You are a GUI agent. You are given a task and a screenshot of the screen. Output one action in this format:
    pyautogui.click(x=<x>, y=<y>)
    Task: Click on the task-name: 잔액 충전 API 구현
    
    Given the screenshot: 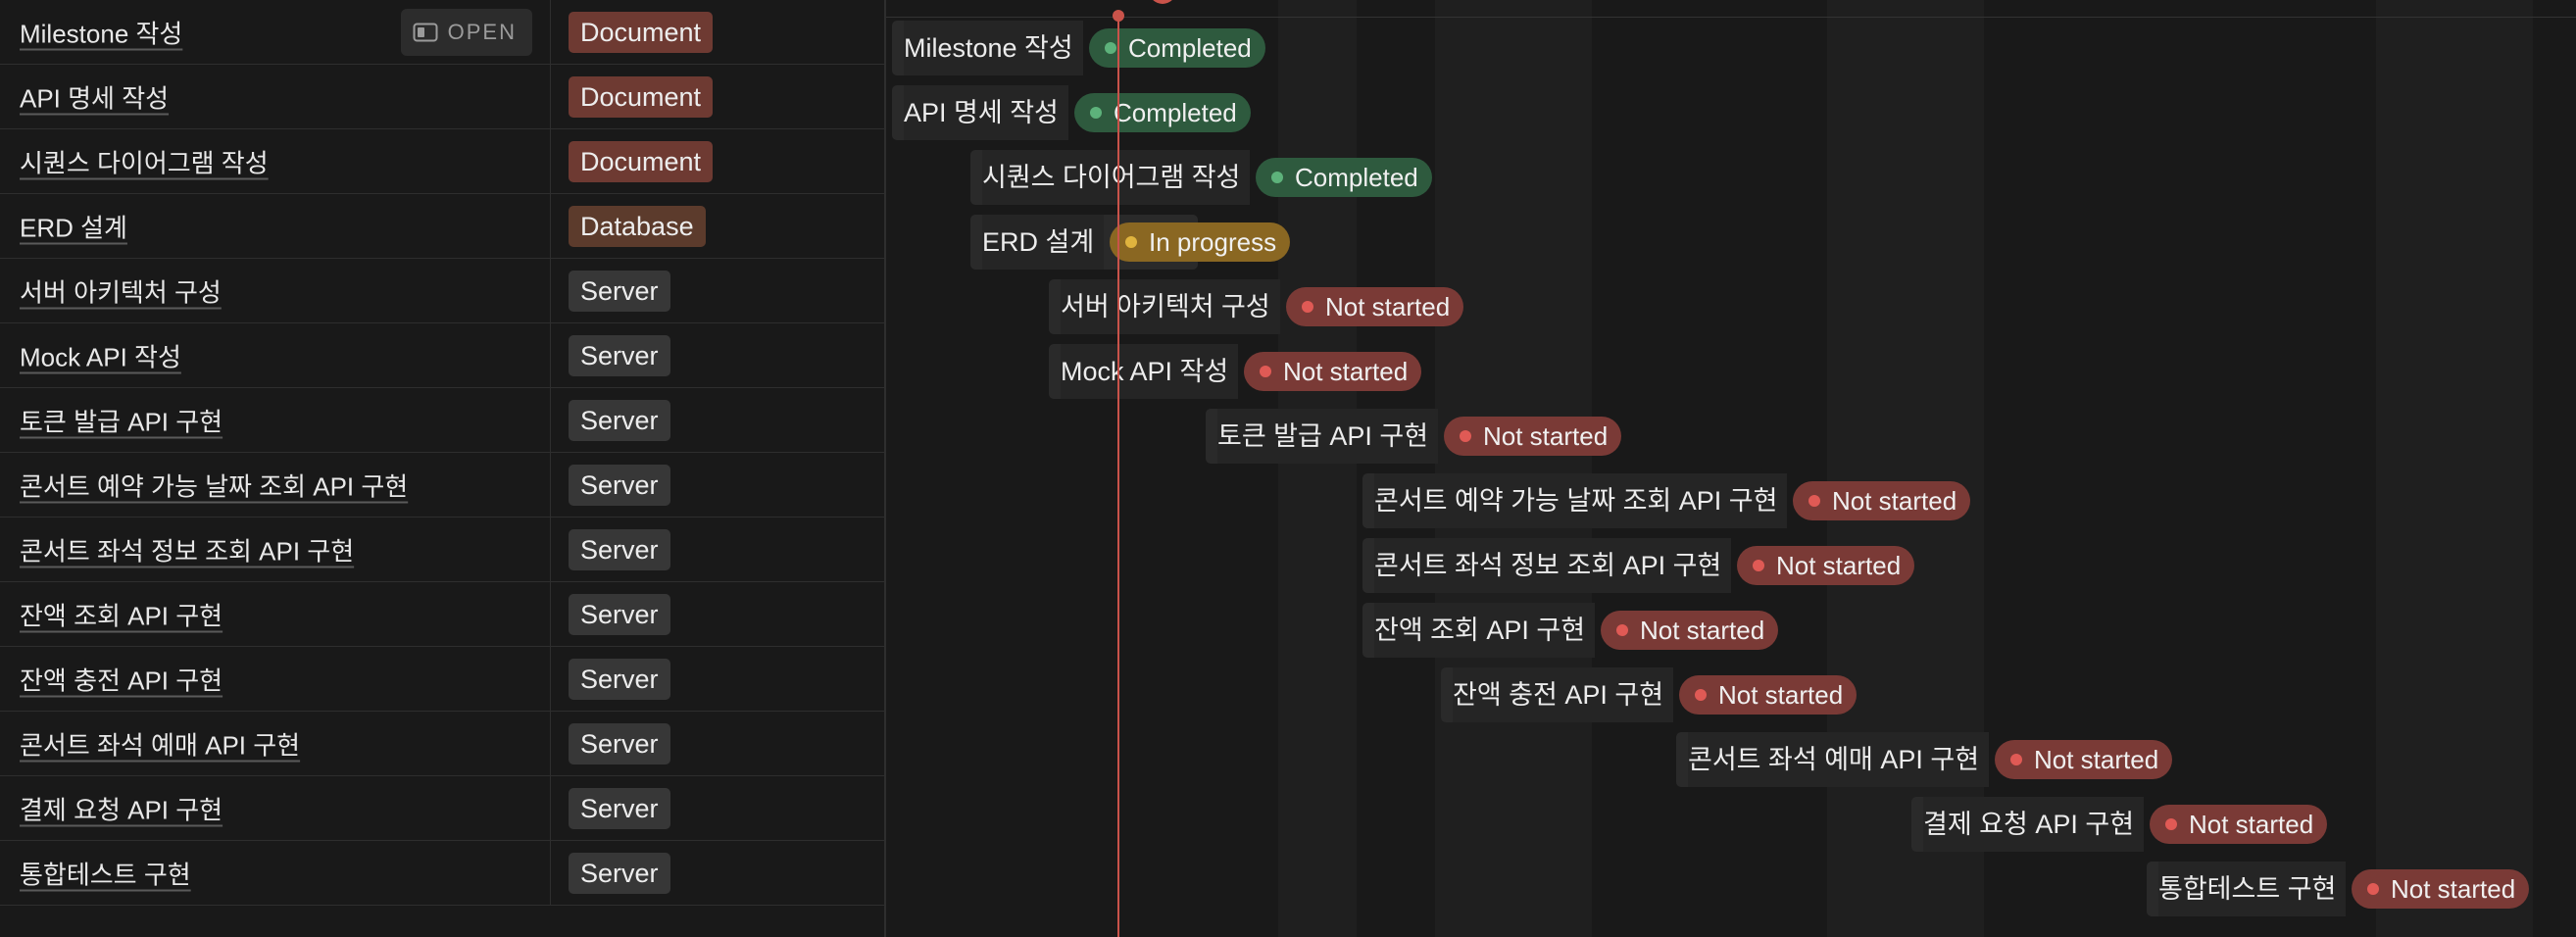 What is the action you would take?
    pyautogui.click(x=121, y=680)
    